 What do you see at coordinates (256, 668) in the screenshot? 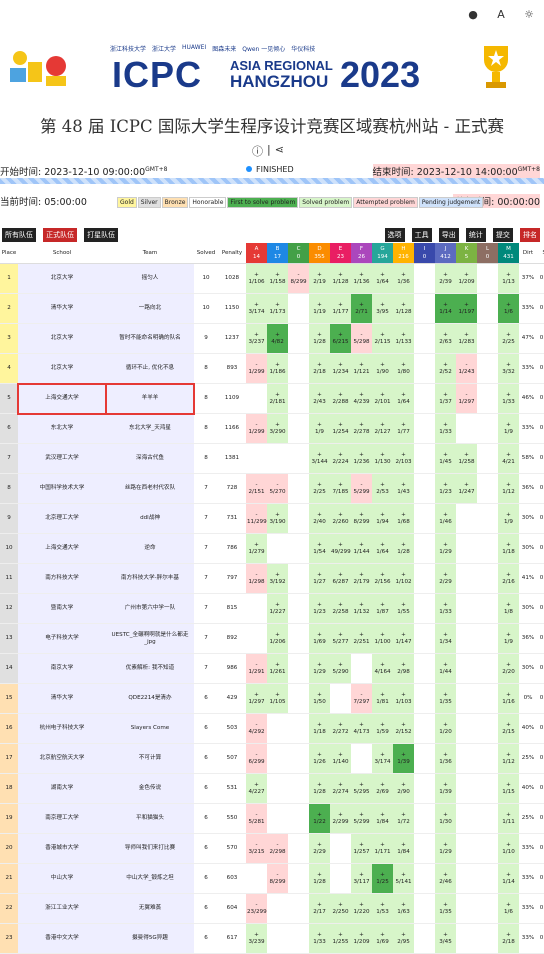
I see `problem-result-cell: -1/291` at bounding box center [256, 668].